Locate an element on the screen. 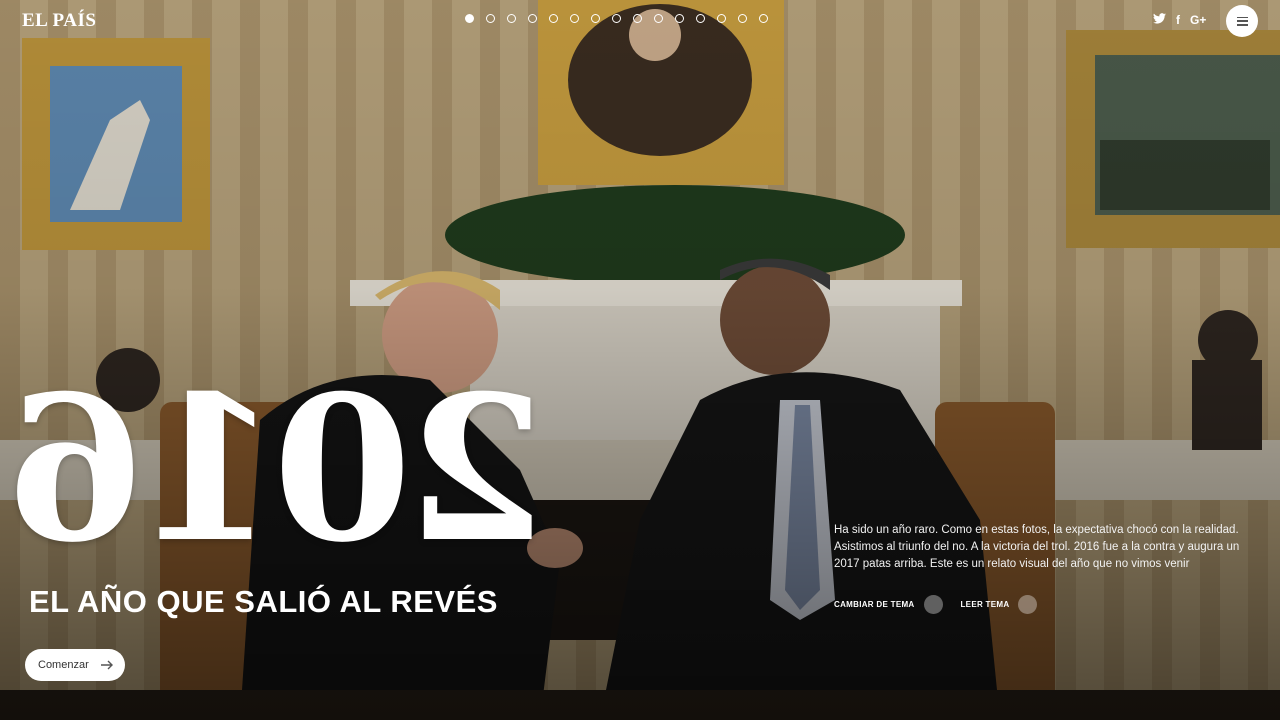 This screenshot has width=1280, height=720. social-share: f G+ is located at coordinates (1179, 20).